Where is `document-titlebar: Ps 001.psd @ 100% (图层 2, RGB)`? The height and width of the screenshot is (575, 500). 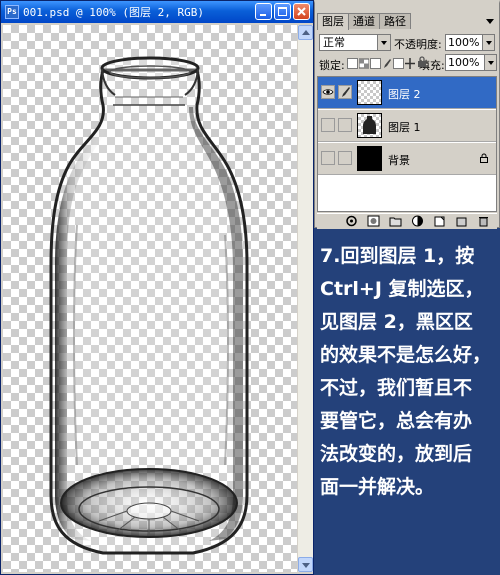 document-titlebar: Ps 001.psd @ 100% (图层 2, RGB) is located at coordinates (157, 12).